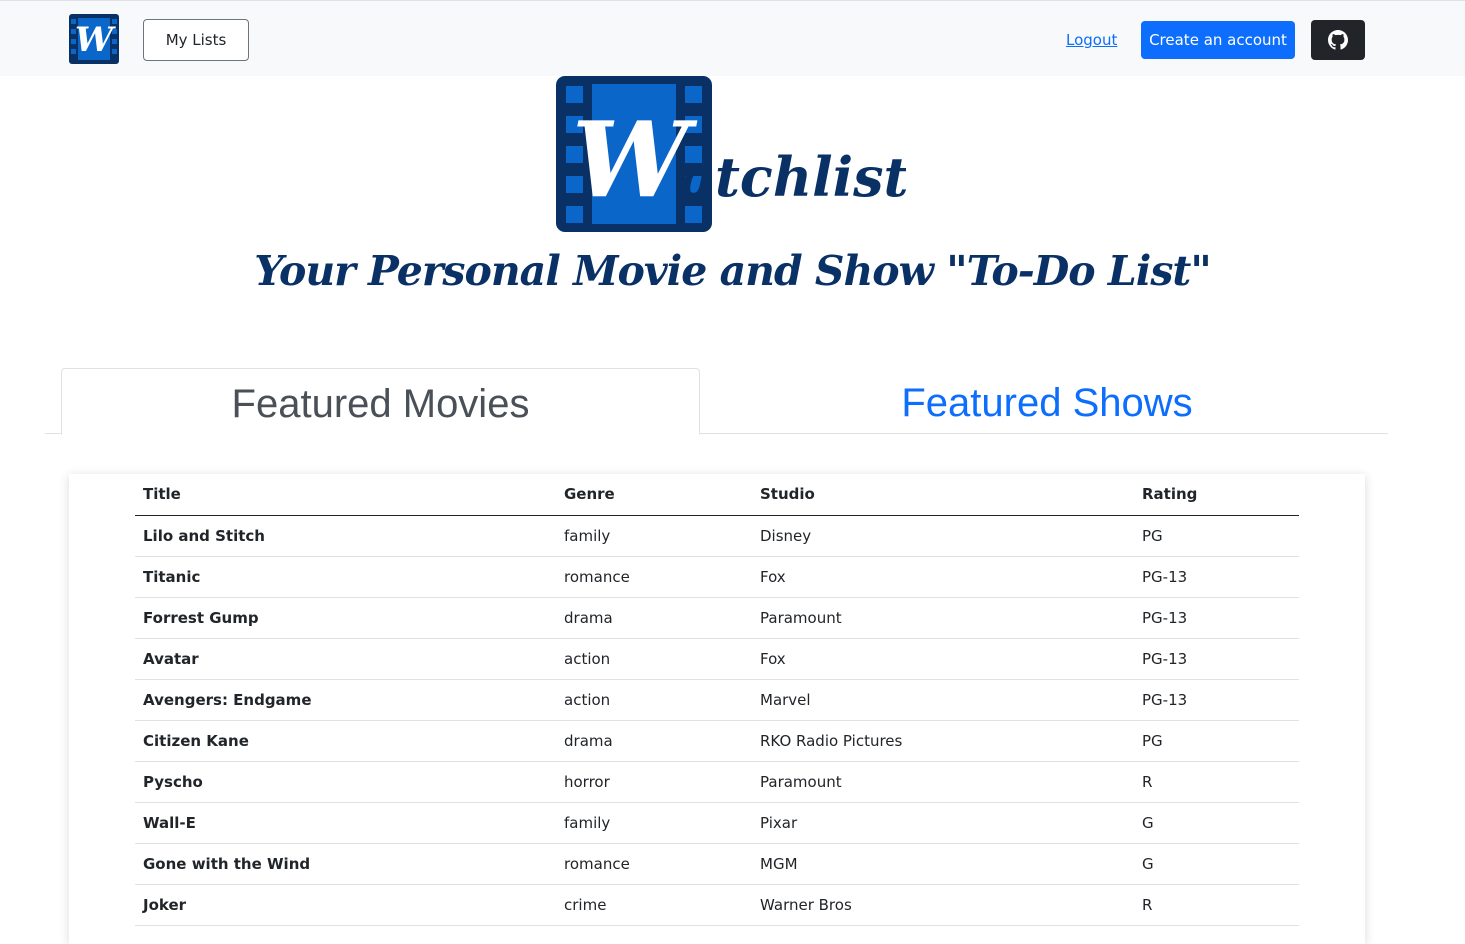 Image resolution: width=1465 pixels, height=944 pixels. I want to click on featured-tabs: Featured Movies Featured Shows, so click(716, 401).